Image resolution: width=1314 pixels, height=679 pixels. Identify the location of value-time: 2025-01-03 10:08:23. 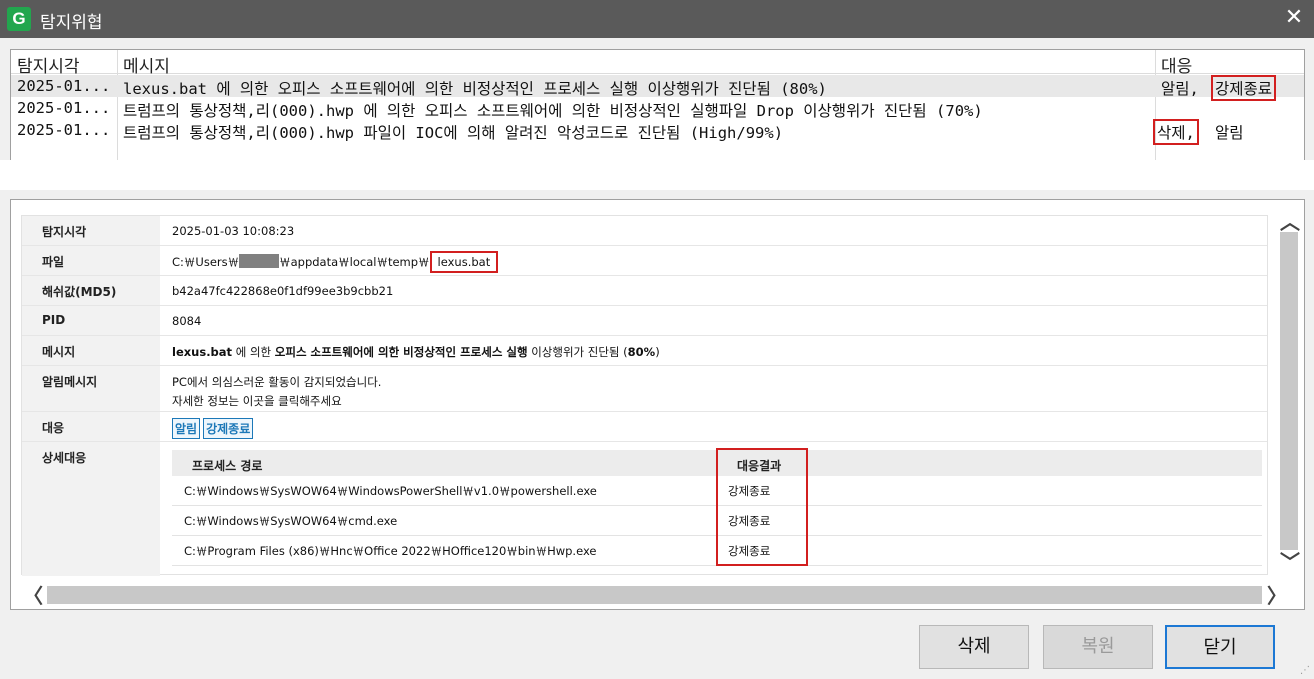
(233, 231).